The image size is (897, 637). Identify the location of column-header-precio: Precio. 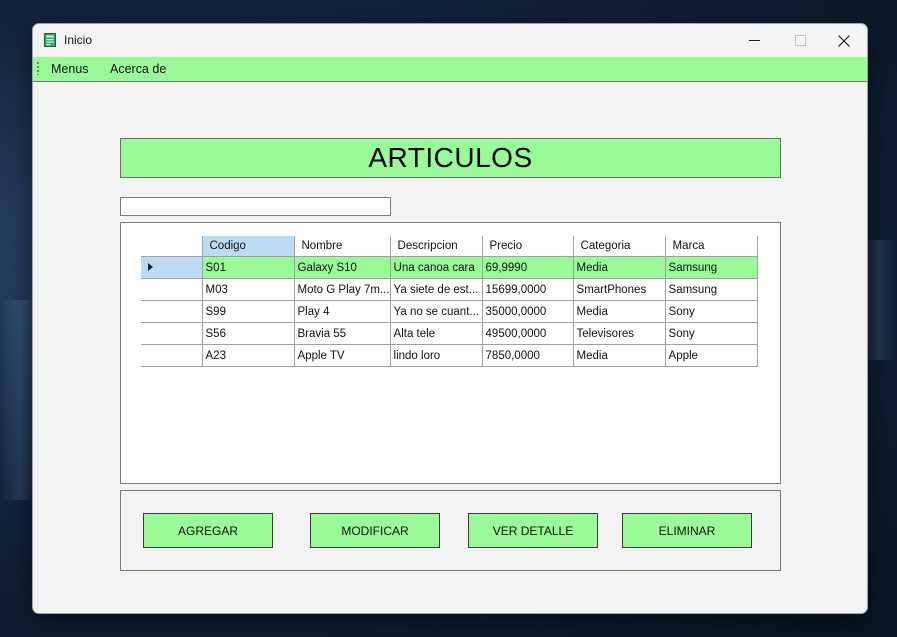
(528, 246).